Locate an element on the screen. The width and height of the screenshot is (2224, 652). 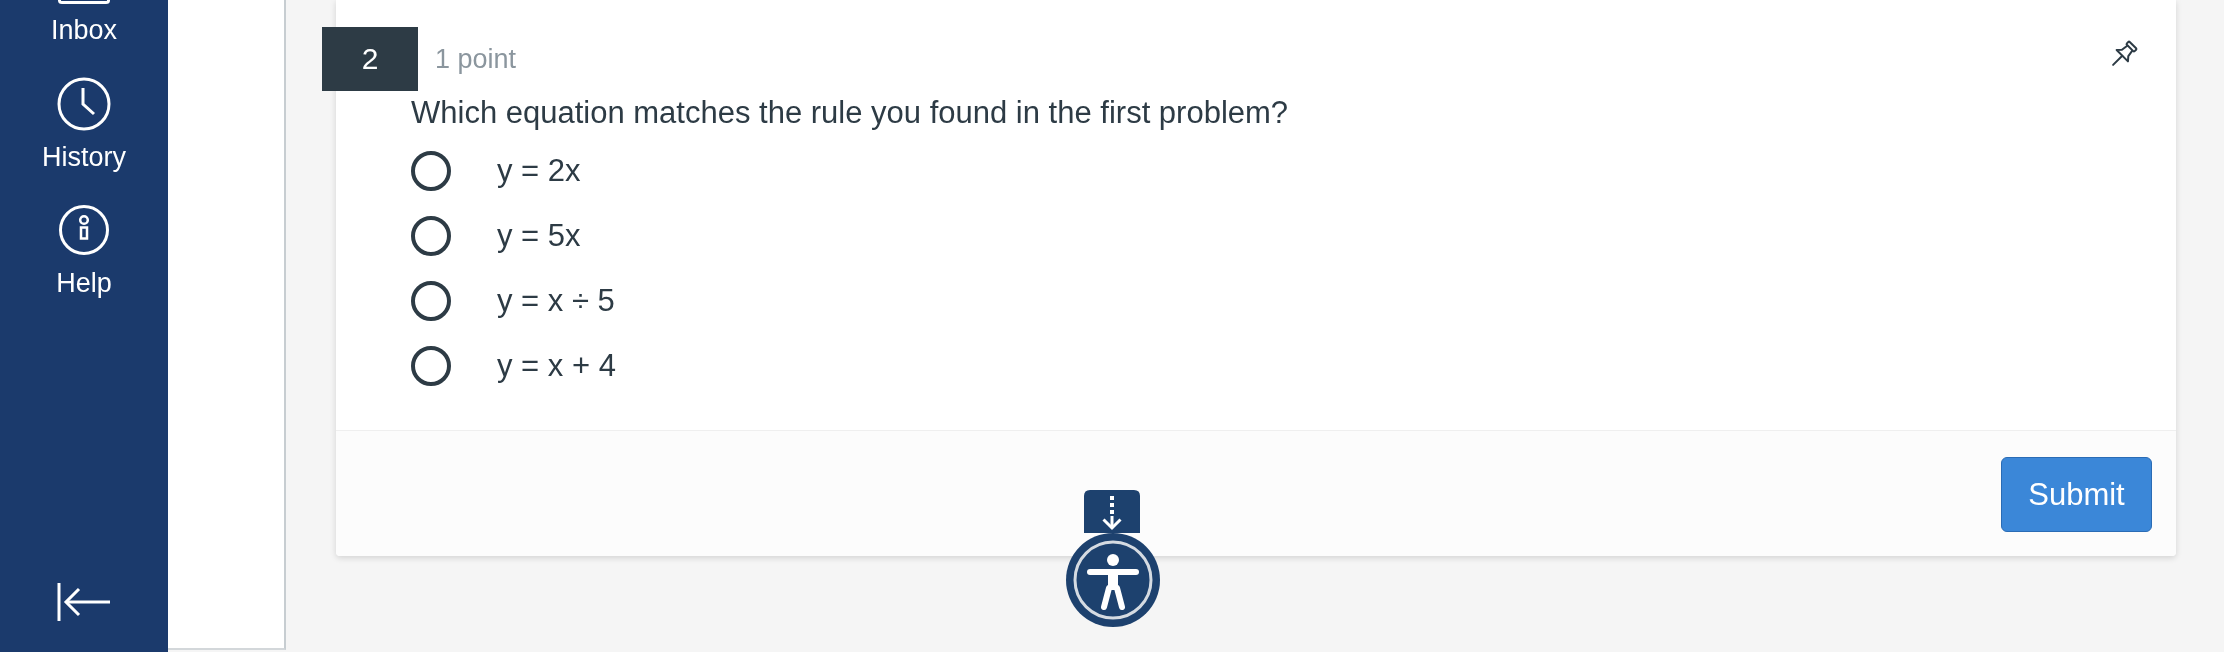
collapse-button is located at coordinates (84, 602).